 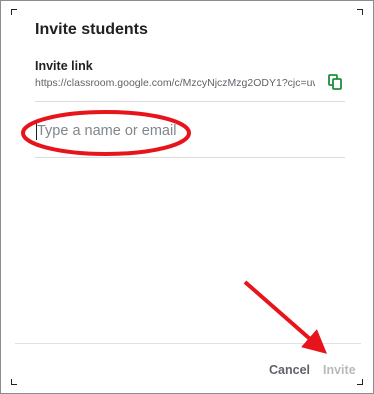 I want to click on divider, so click(x=190, y=101).